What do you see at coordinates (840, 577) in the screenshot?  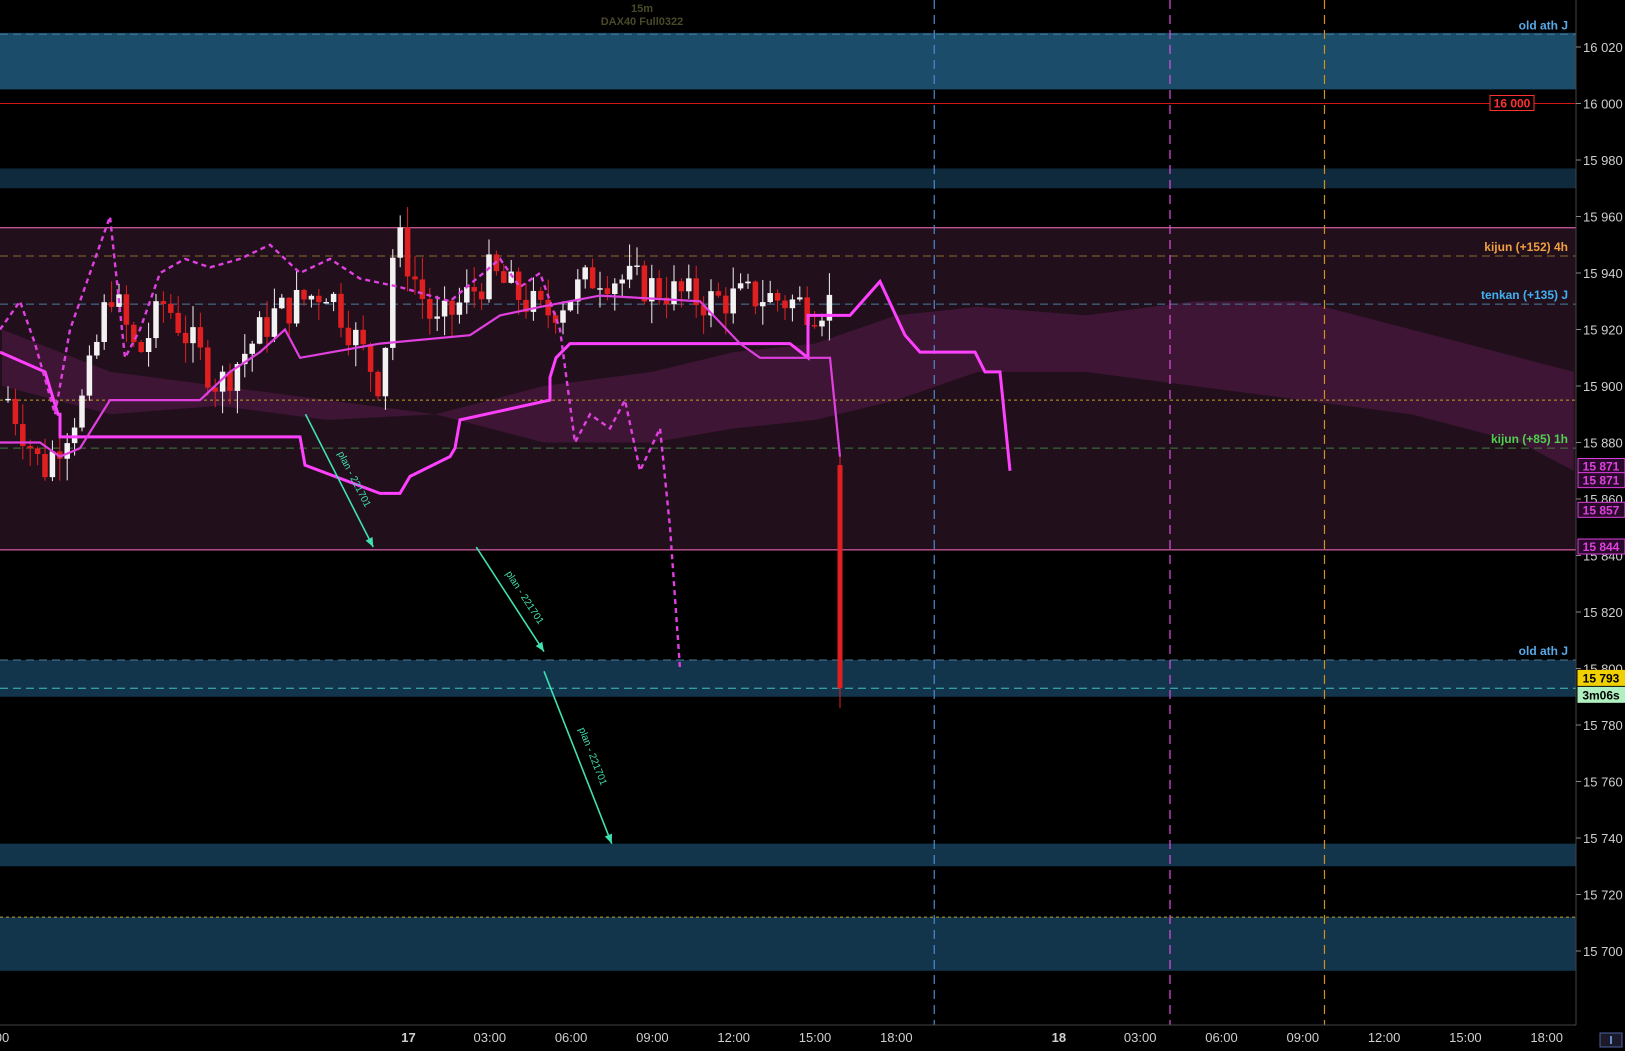 I see `last-candle` at bounding box center [840, 577].